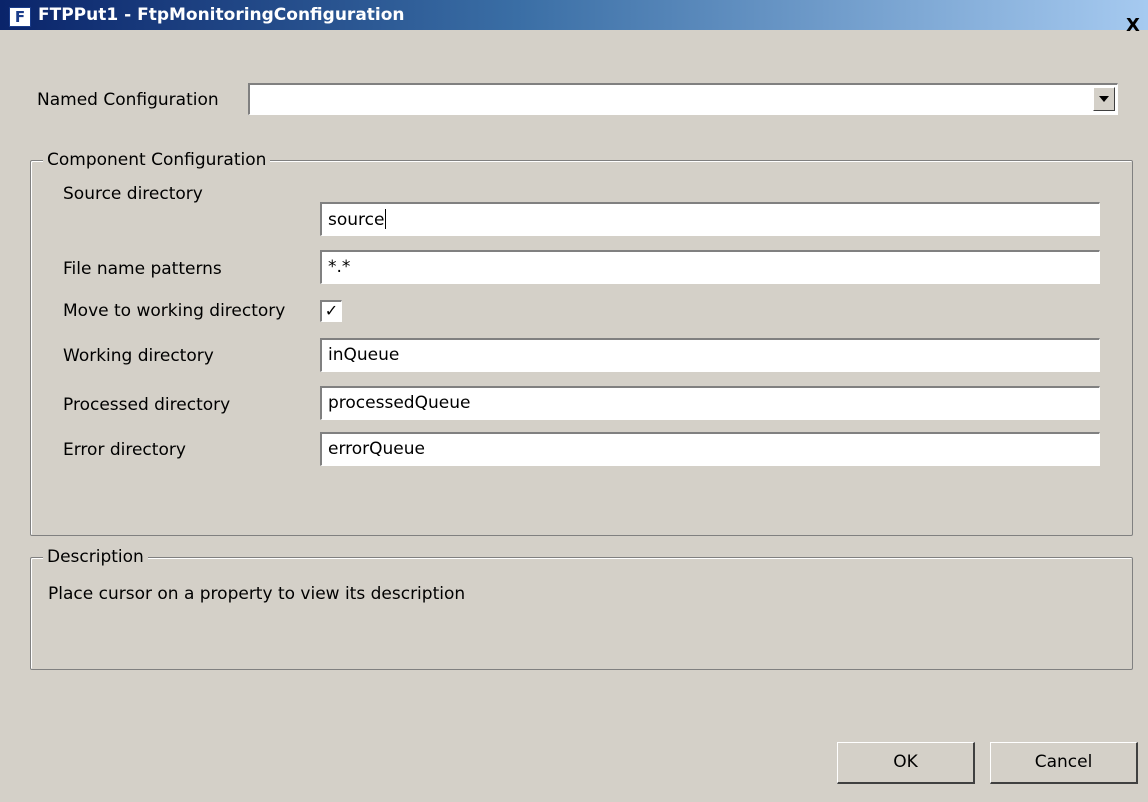  I want to click on file-name-patterns-input: *.*, so click(710, 267).